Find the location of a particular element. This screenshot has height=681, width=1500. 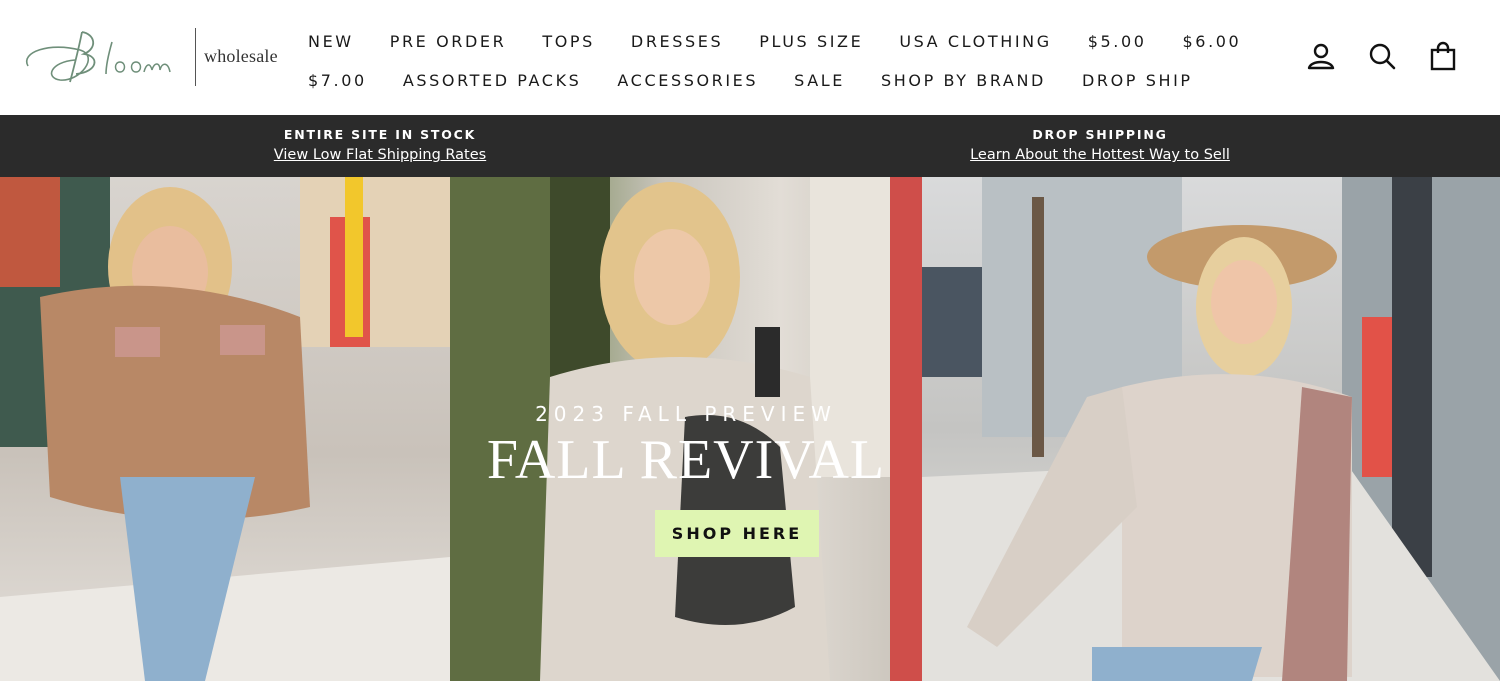

drop-shipping-link: Learn About the Hottest Way to Sell is located at coordinates (1100, 155).